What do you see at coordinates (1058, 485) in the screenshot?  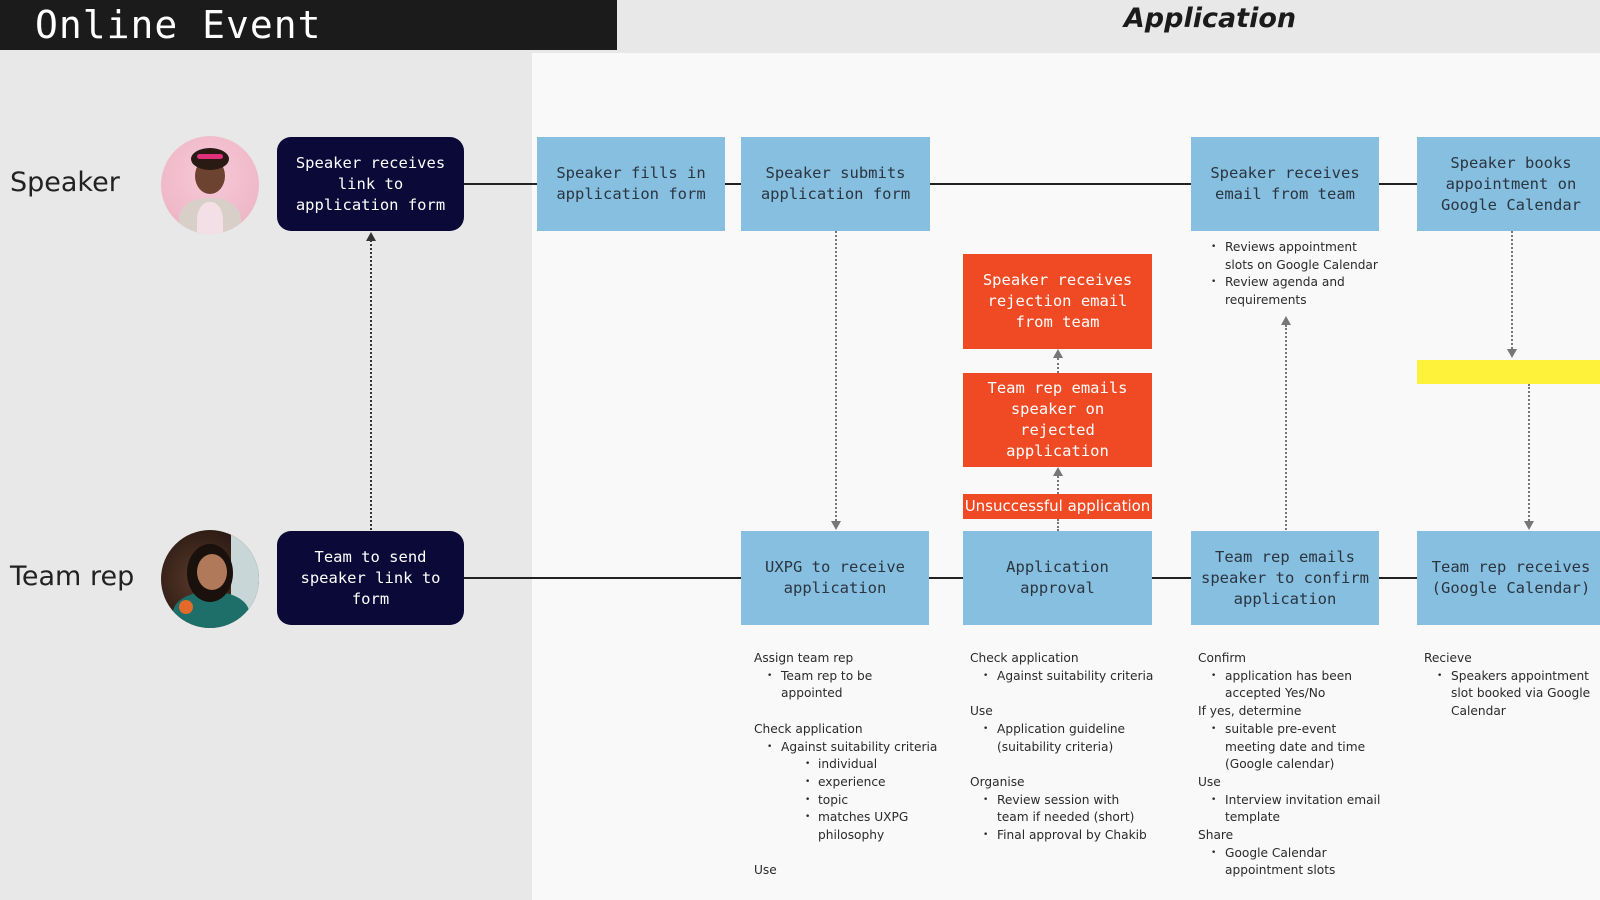 I see `connector-unsuccessful-to-team-emails` at bounding box center [1058, 485].